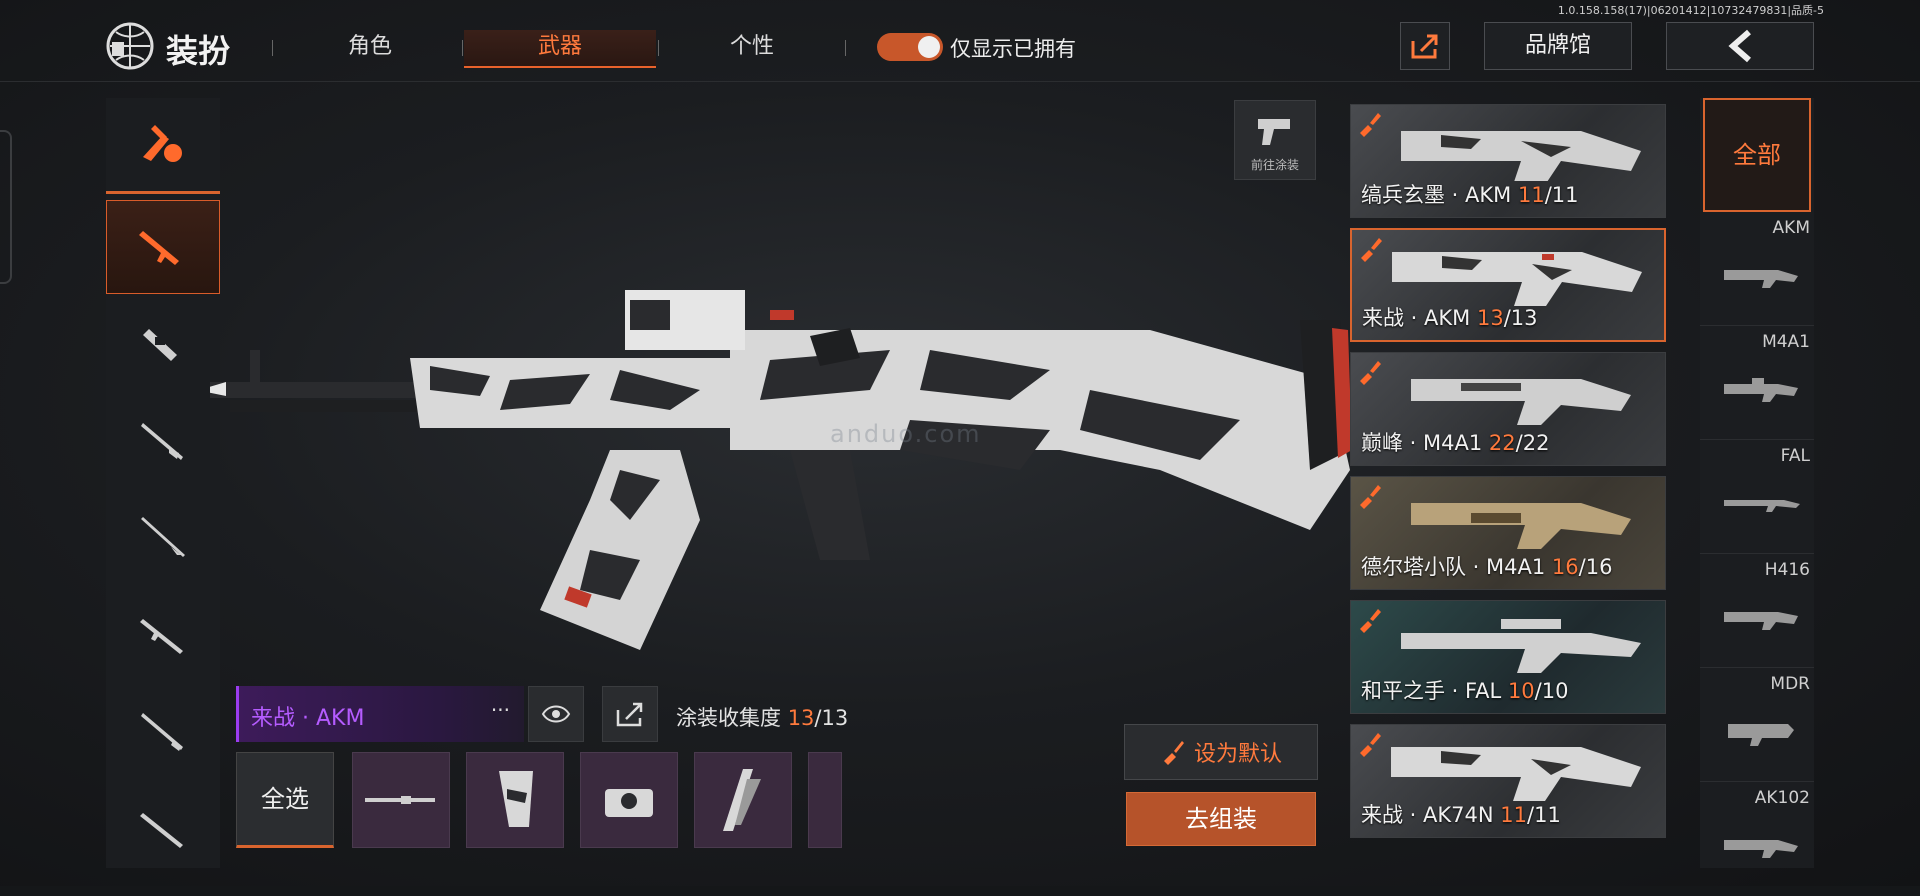  I want to click on share-icon, so click(629, 714).